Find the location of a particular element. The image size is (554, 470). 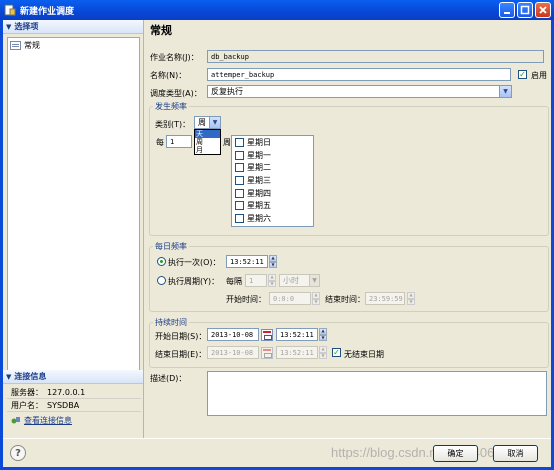

daily-frequency-group-title: 每日频率 is located at coordinates (171, 246).